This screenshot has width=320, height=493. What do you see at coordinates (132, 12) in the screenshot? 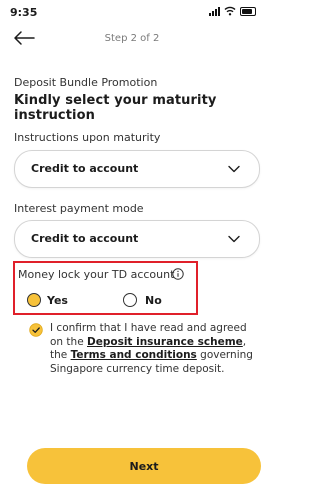
I see `status-bar: 9:35` at bounding box center [132, 12].